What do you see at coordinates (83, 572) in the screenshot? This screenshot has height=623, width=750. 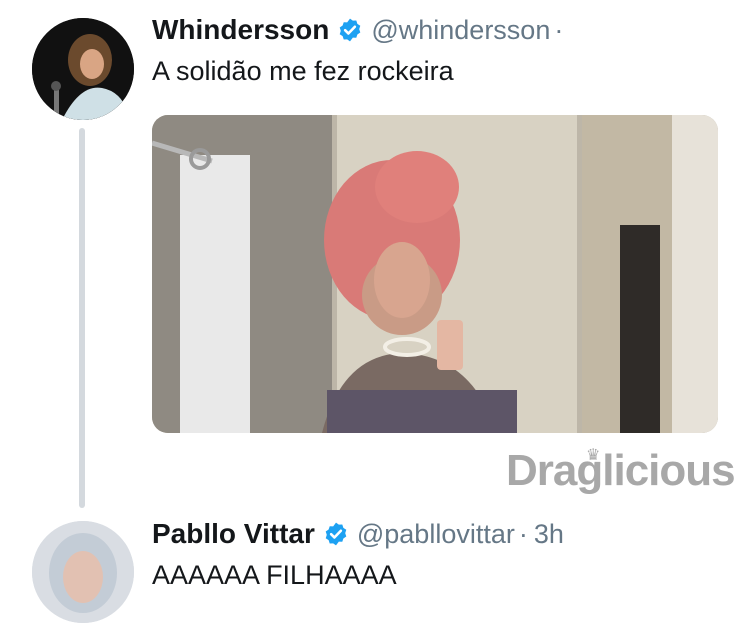 I see `avatar-pabllo-vittar` at bounding box center [83, 572].